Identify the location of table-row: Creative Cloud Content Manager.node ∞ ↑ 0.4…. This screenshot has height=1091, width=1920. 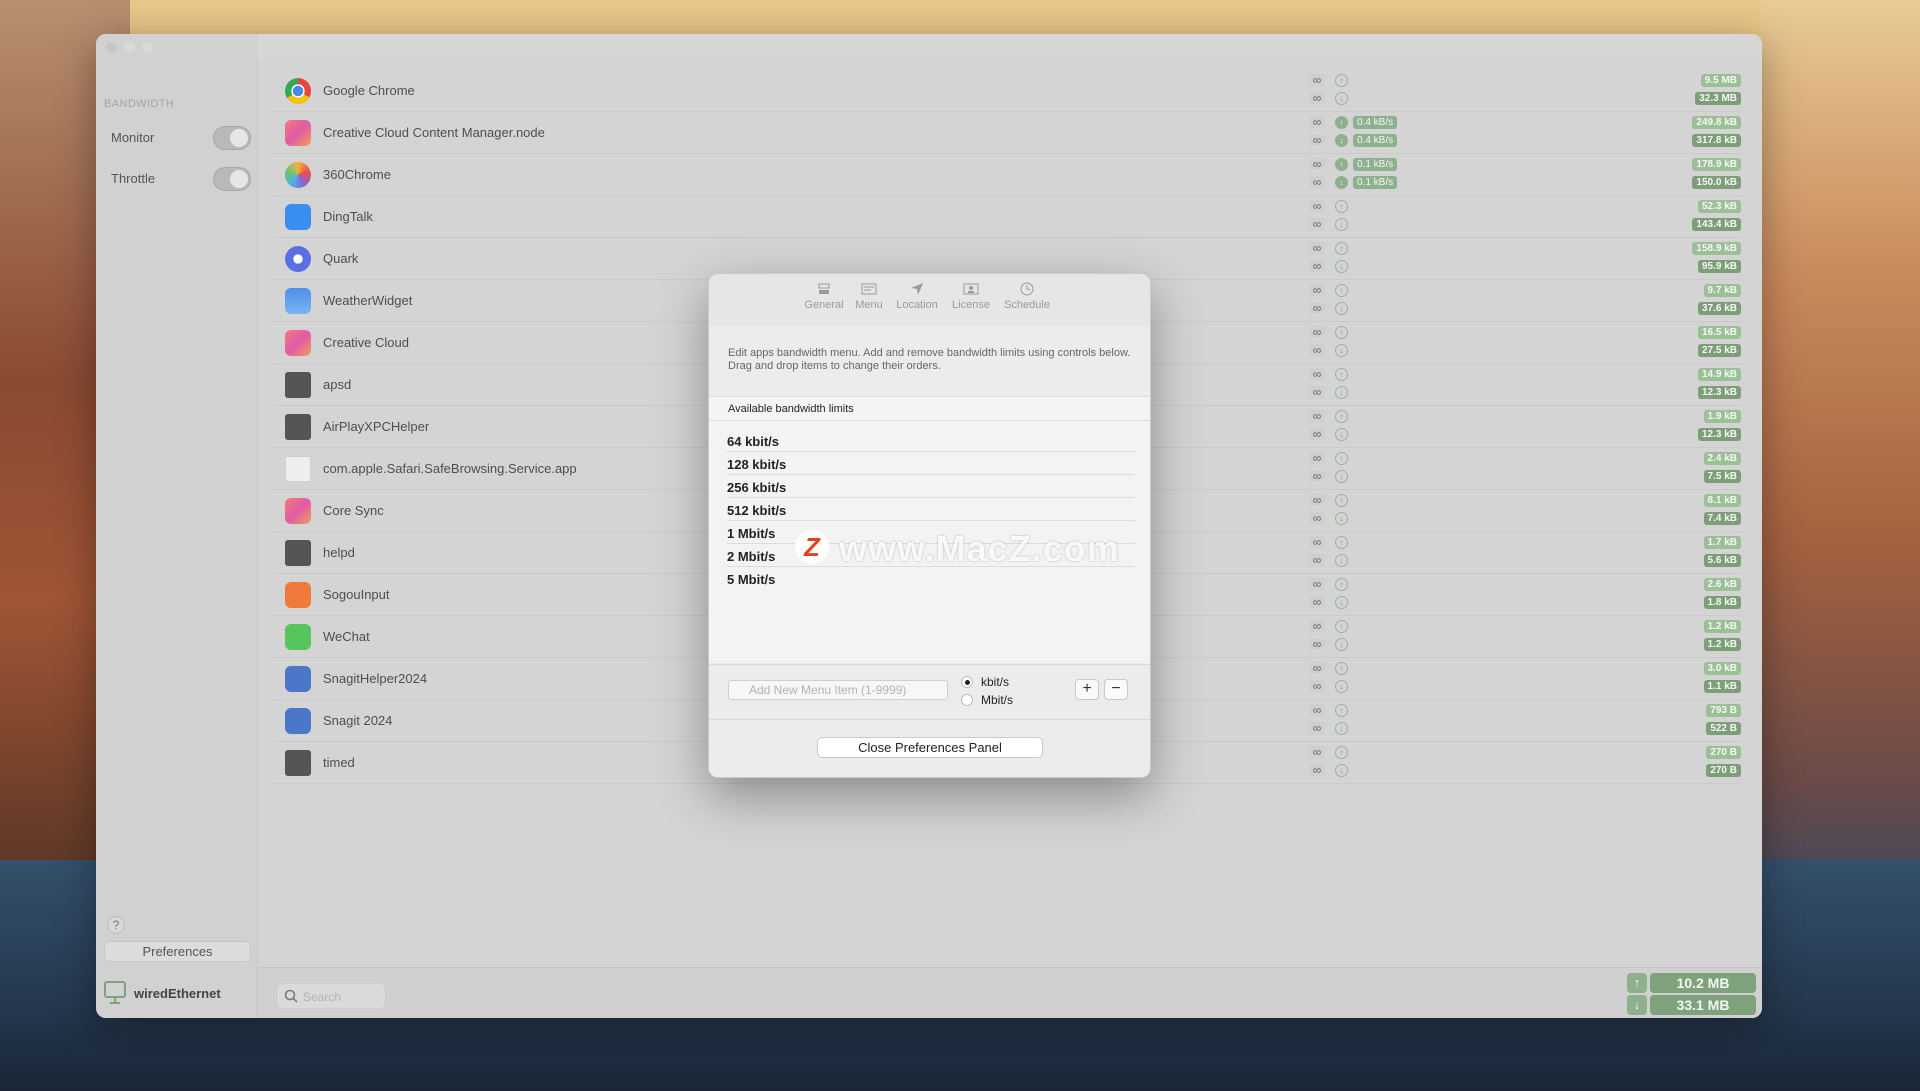
(1008, 133).